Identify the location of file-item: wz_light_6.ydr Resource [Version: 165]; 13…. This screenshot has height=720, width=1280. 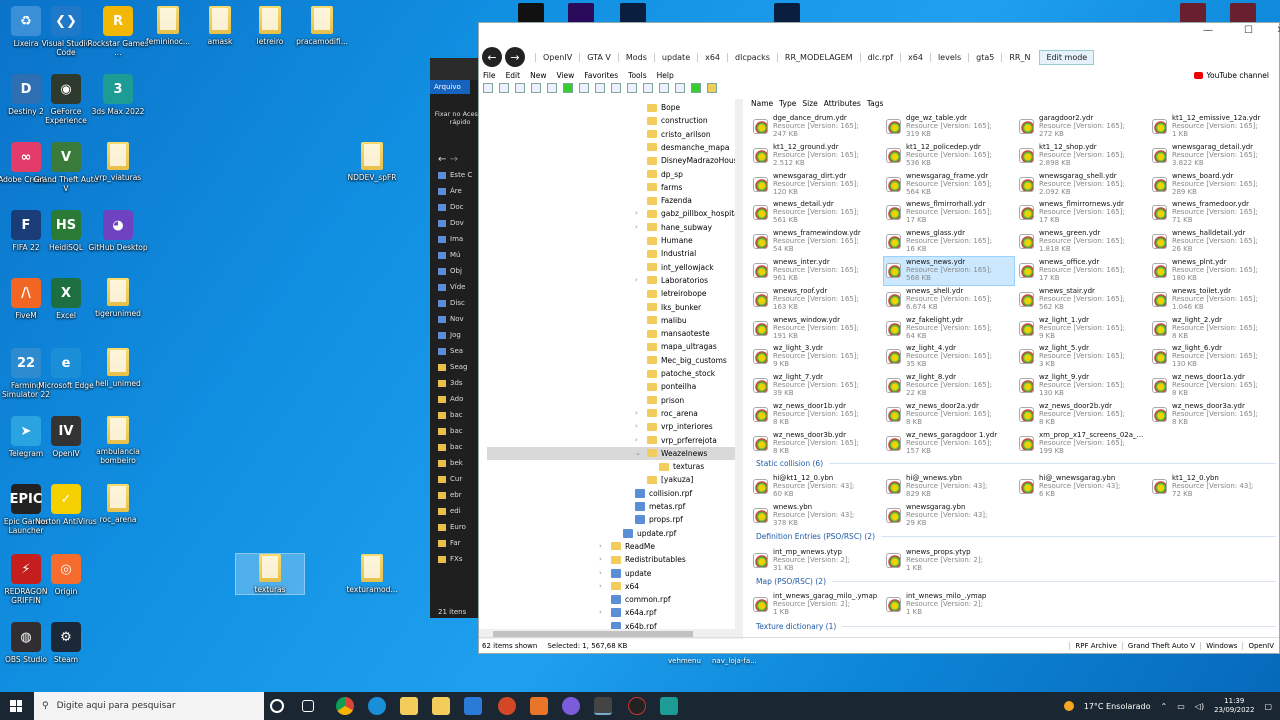
(1214, 357).